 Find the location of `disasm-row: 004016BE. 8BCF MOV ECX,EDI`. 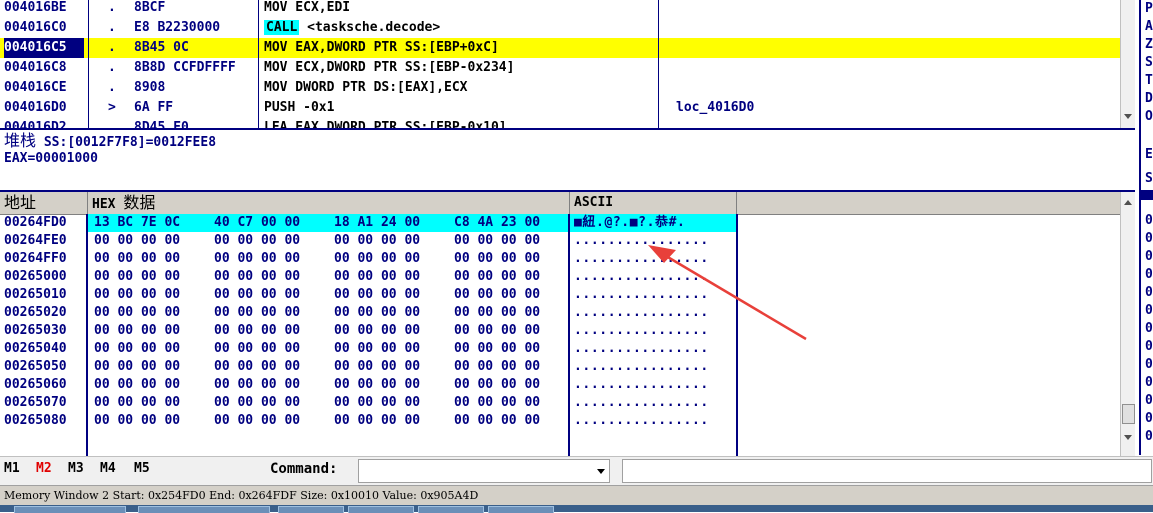

disasm-row: 004016BE. 8BCF MOV ECX,EDI is located at coordinates (560, 9).